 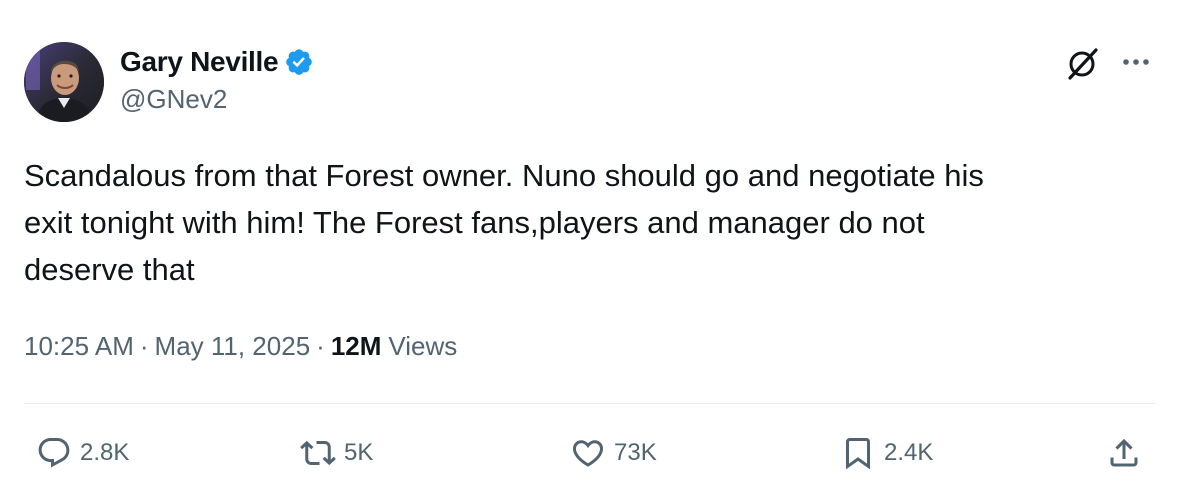 I want to click on bookmark-button: 2.4K, so click(x=886, y=453).